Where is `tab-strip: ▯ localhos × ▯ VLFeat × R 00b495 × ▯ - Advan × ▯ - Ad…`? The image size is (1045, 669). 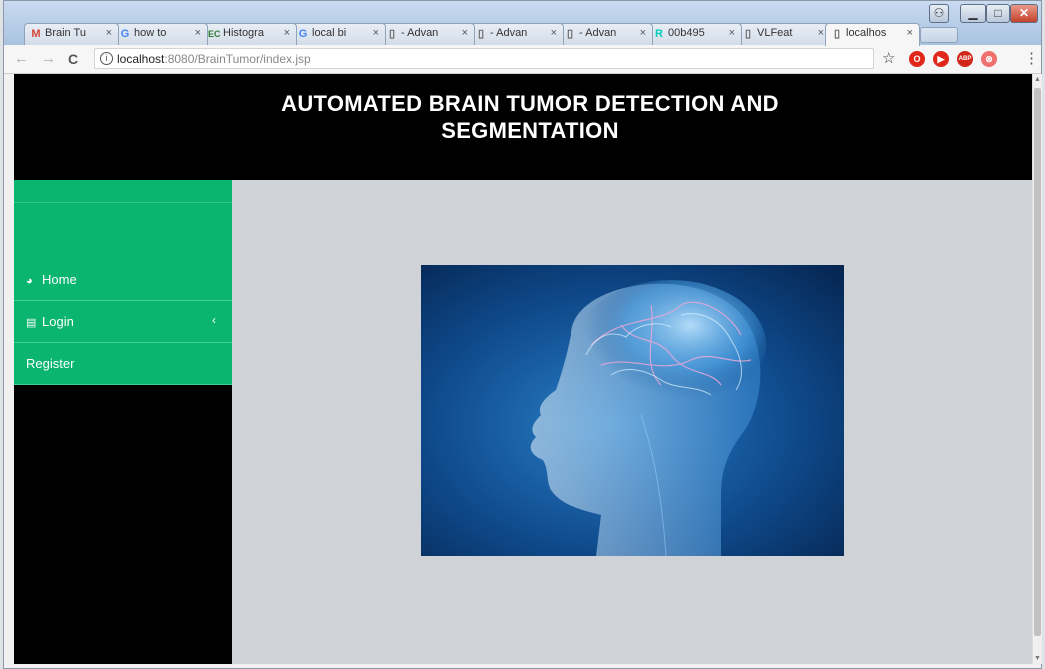
tab-strip: ▯ localhos × ▯ VLFeat × R 00b495 × ▯ - Advan × ▯ - Ad… is located at coordinates (522, 23).